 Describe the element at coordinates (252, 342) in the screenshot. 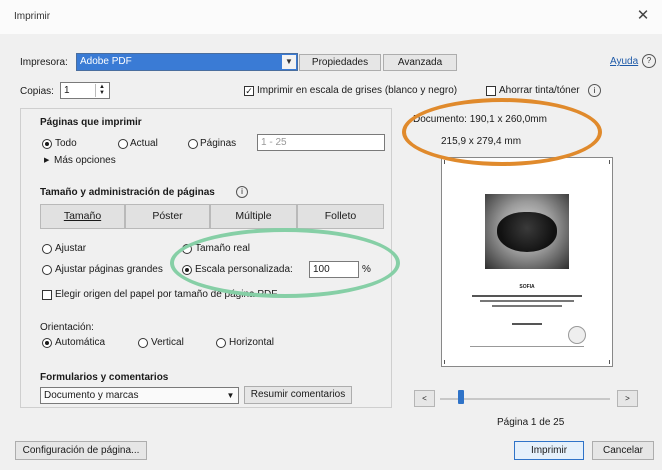

I see `orientation-landscape-label: Horizontal` at that location.